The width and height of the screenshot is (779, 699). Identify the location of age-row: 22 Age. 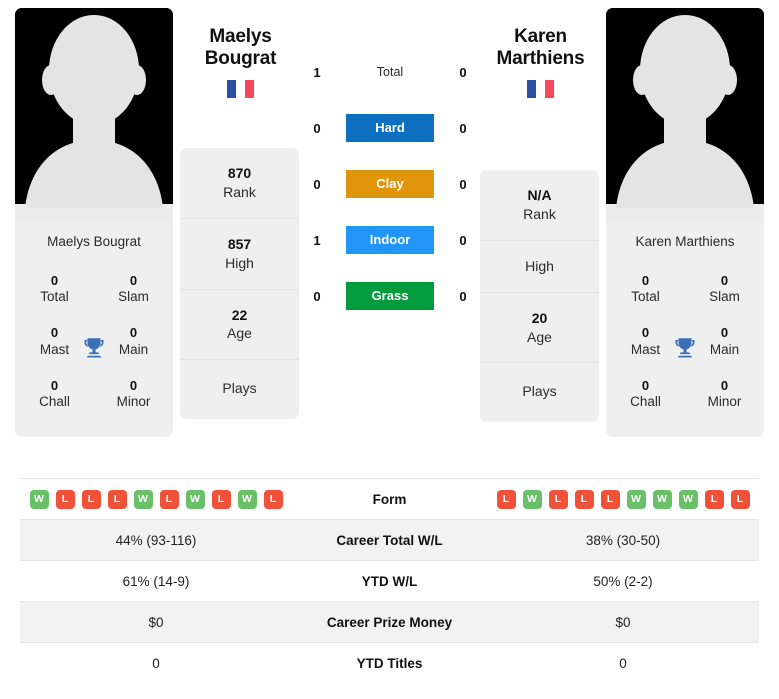
(239, 325).